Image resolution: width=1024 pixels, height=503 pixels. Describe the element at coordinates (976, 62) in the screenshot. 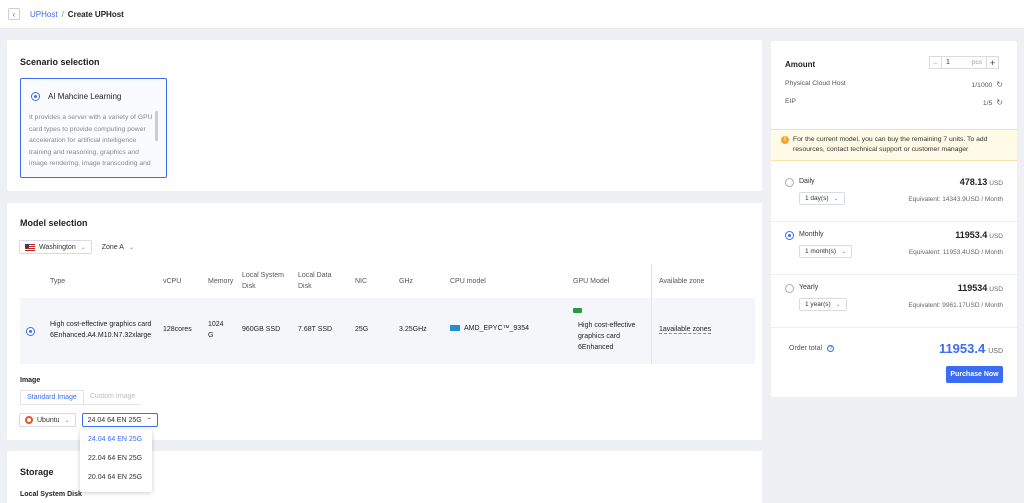

I see `quantity-unit: pcs` at that location.